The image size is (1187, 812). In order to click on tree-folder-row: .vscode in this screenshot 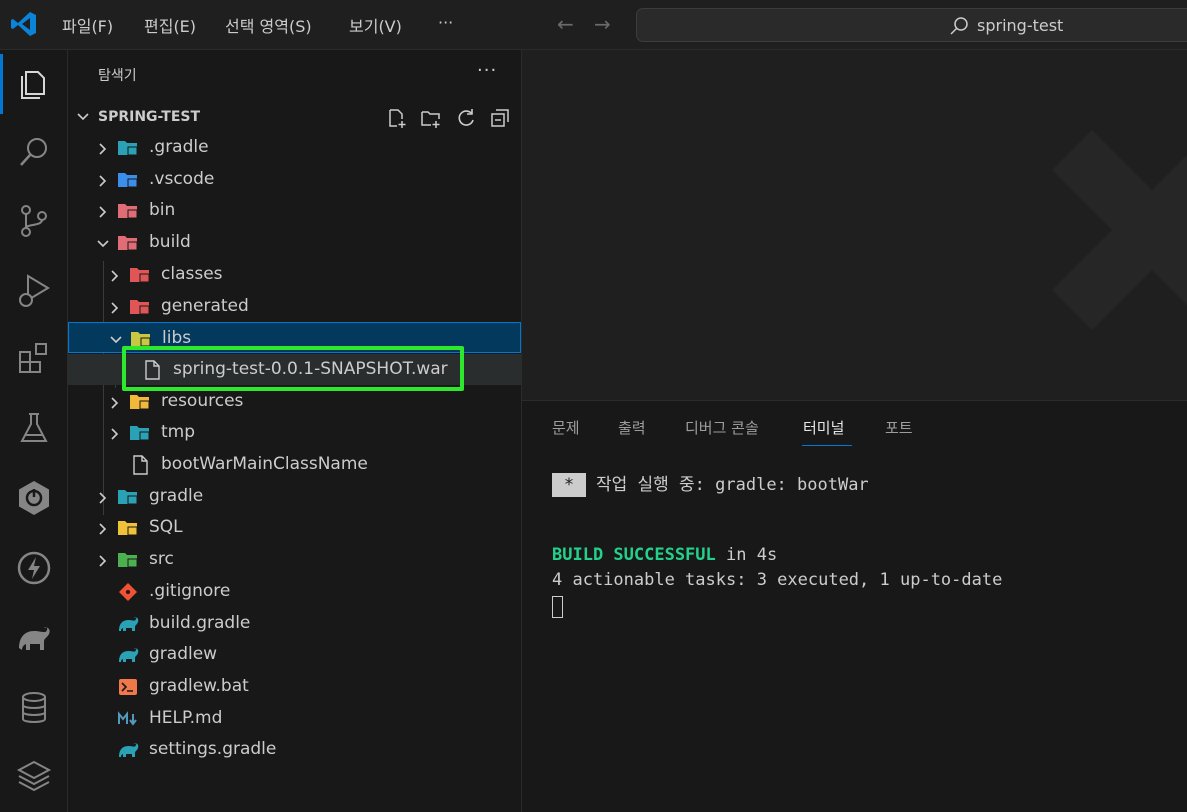, I will do `click(294, 179)`.